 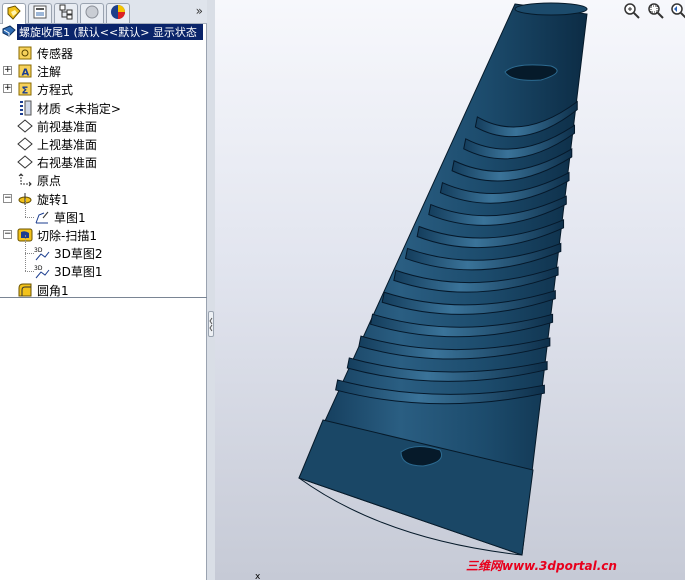 What do you see at coordinates (78, 254) in the screenshot?
I see `tree-item-label: 3D草图2` at bounding box center [78, 254].